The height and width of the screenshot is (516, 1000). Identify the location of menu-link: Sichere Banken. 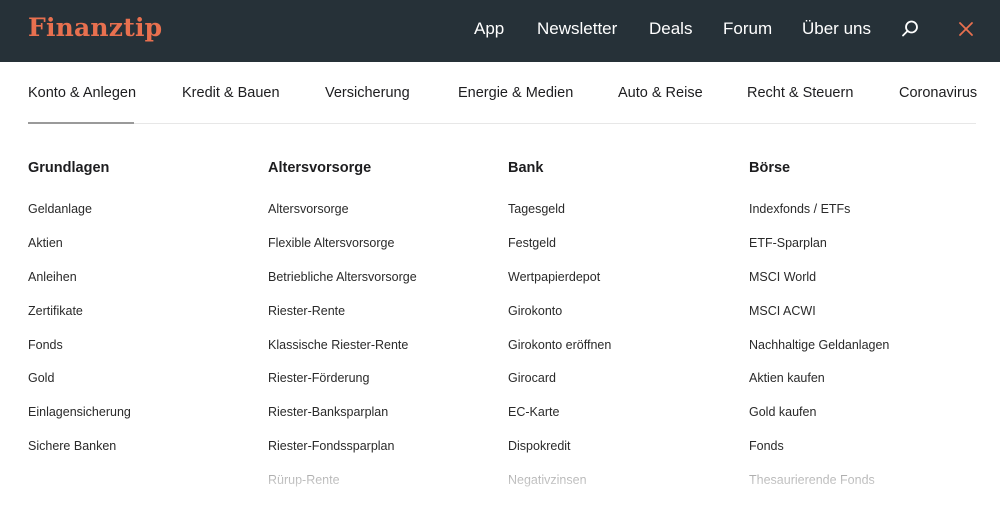
(72, 446).